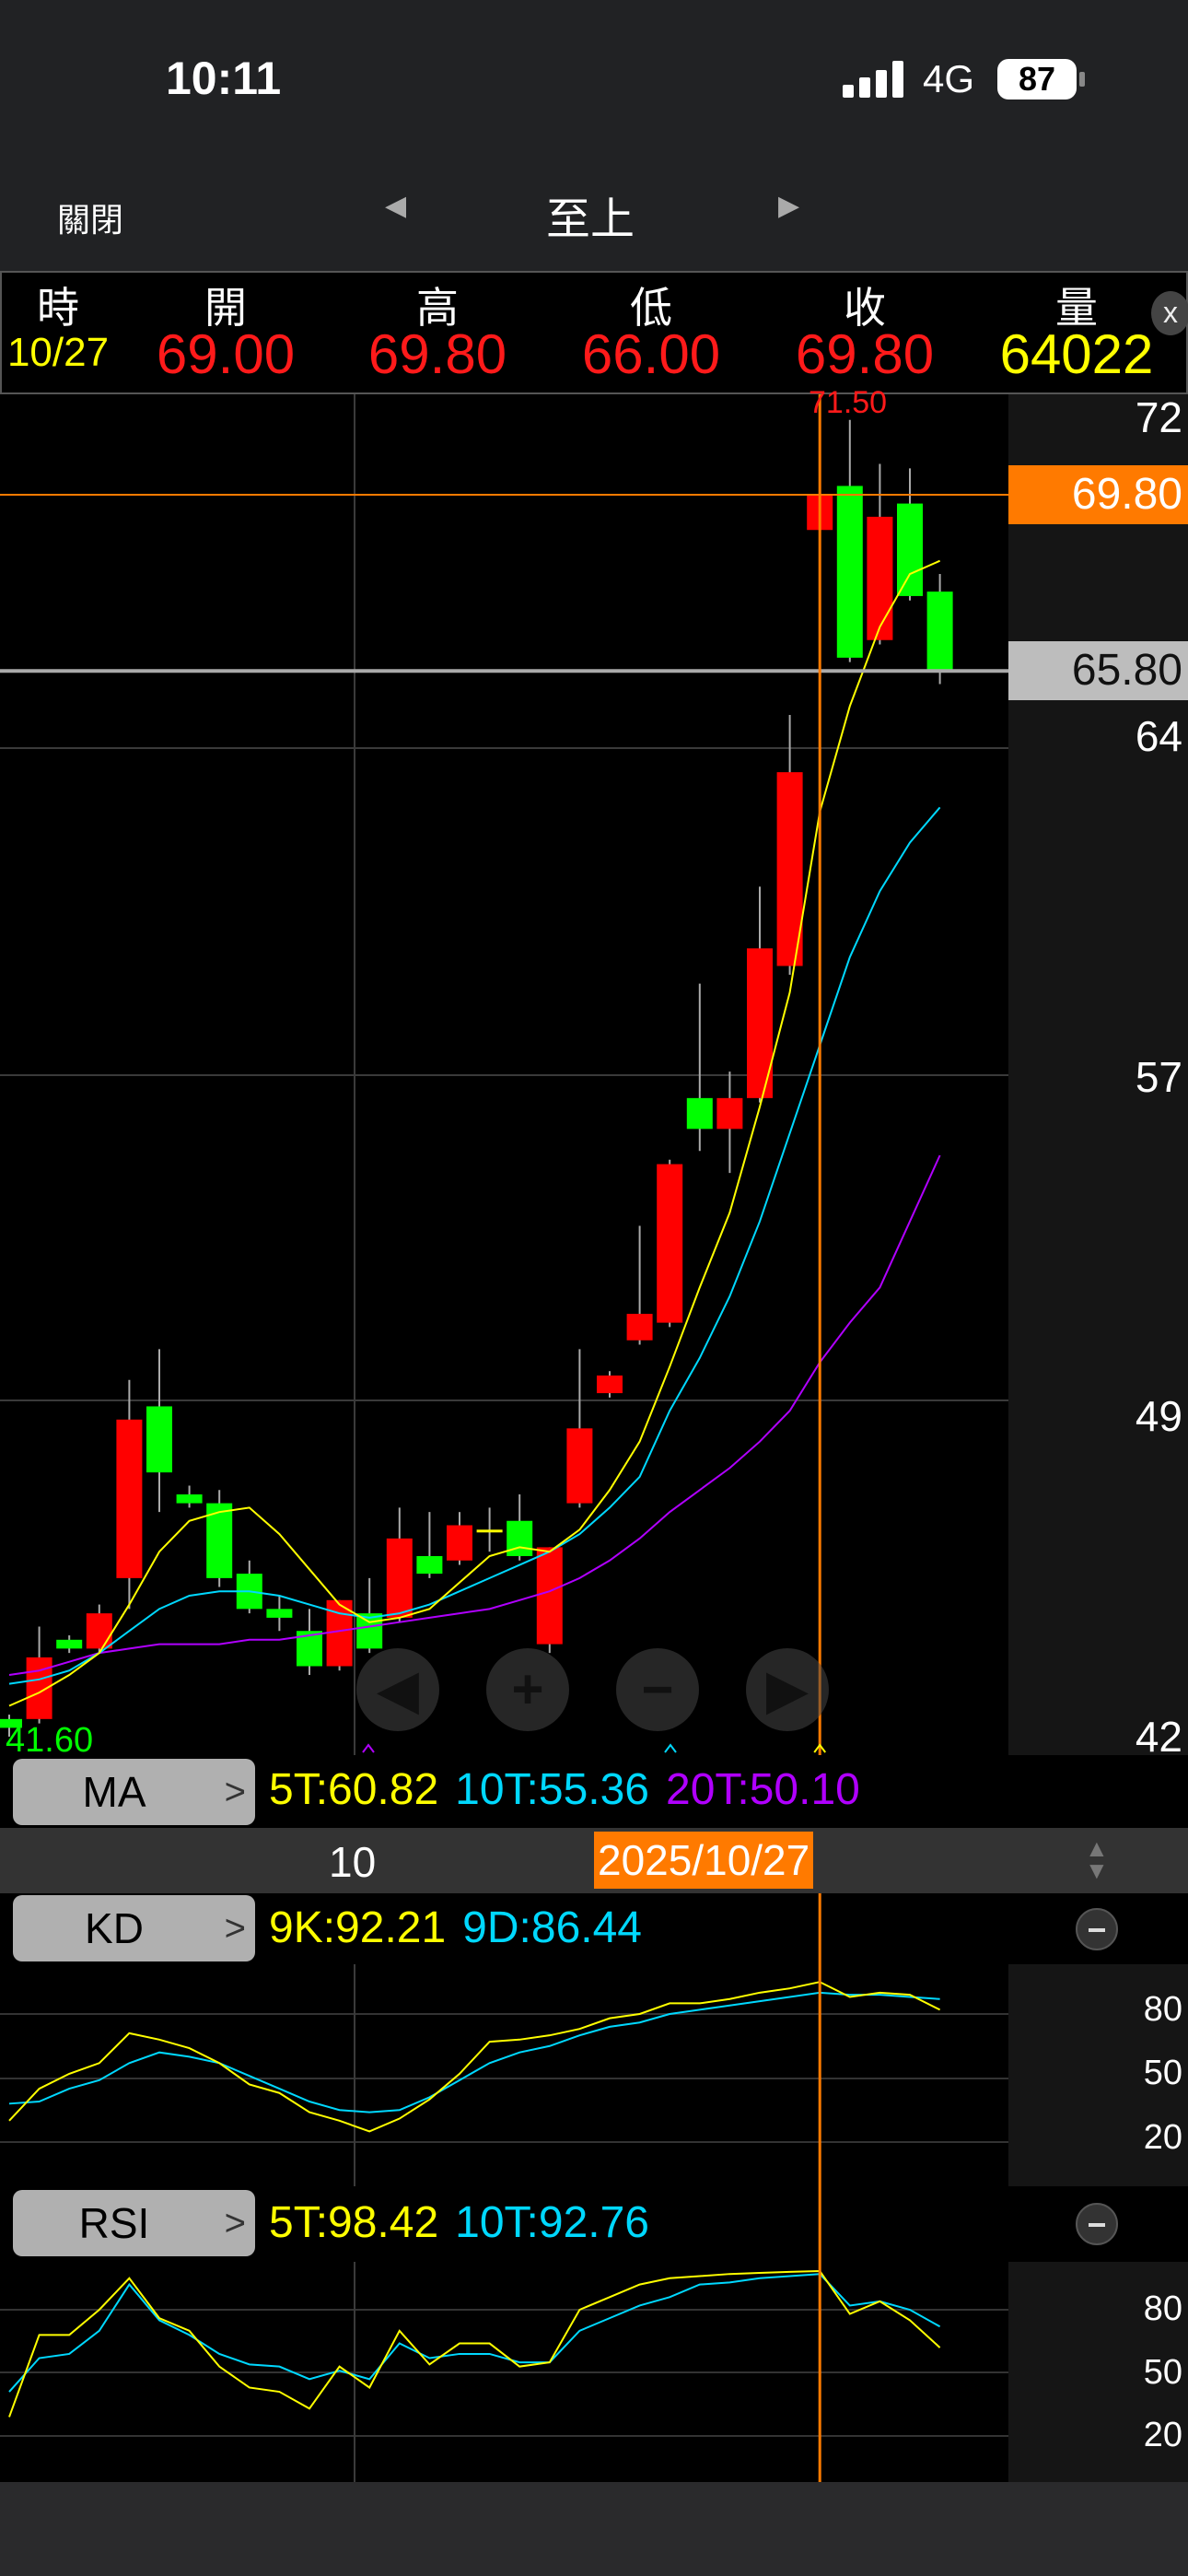 The image size is (1188, 2576). What do you see at coordinates (1162, 2435) in the screenshot?
I see `rsi-tick: 20` at bounding box center [1162, 2435].